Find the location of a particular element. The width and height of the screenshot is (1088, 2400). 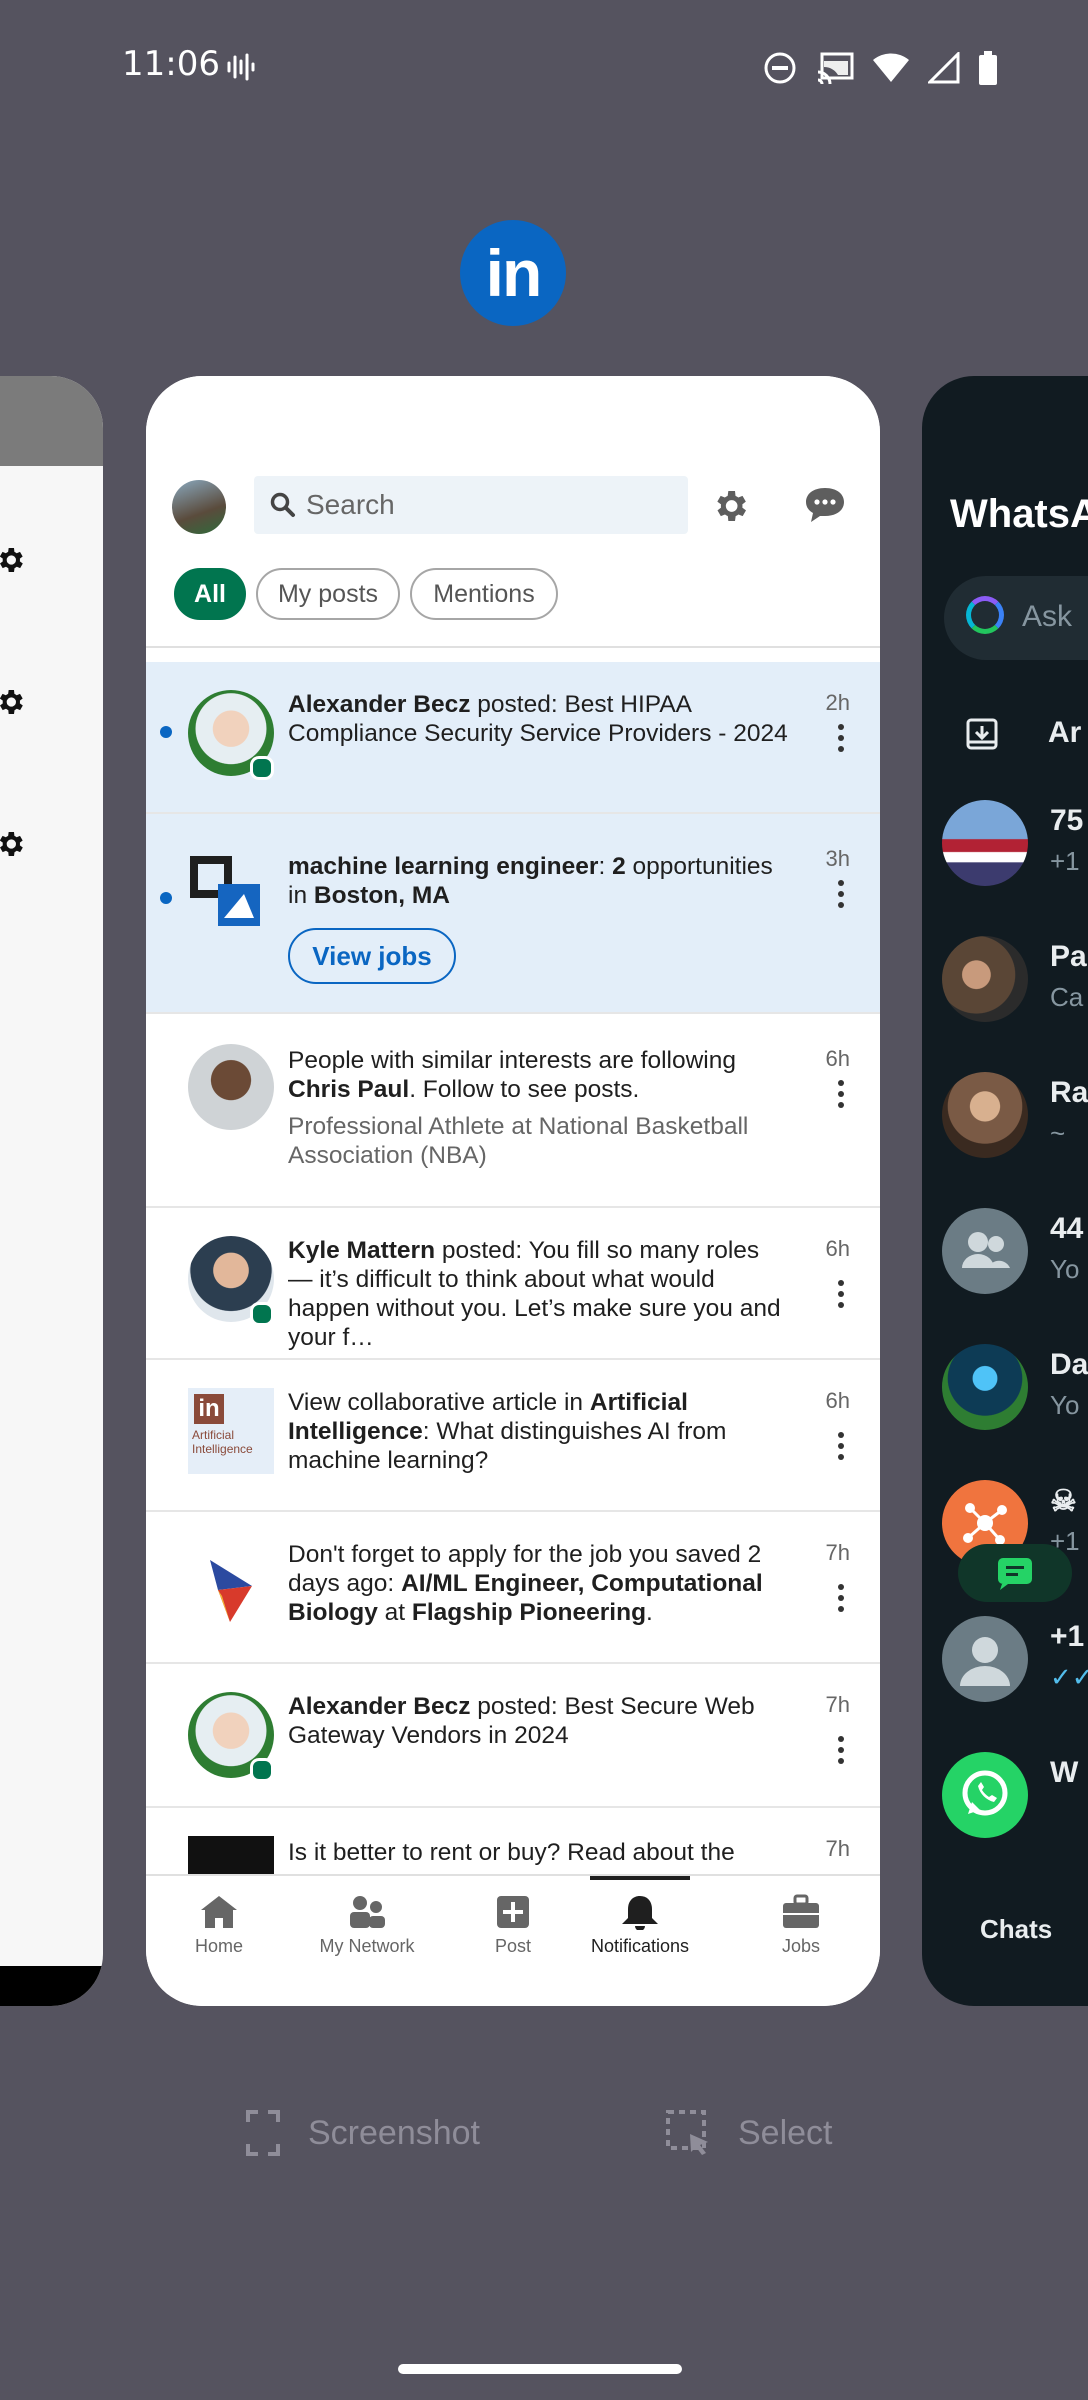

filter-my-posts-chip: My posts is located at coordinates (328, 594).